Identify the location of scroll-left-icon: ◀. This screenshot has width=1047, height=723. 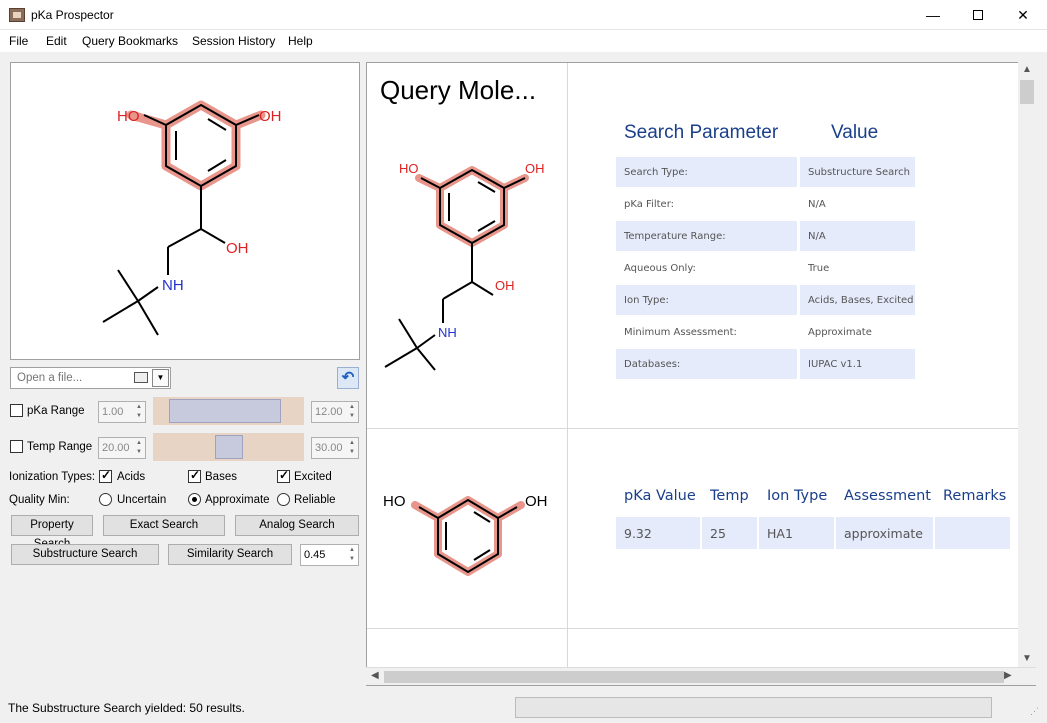
(375, 675).